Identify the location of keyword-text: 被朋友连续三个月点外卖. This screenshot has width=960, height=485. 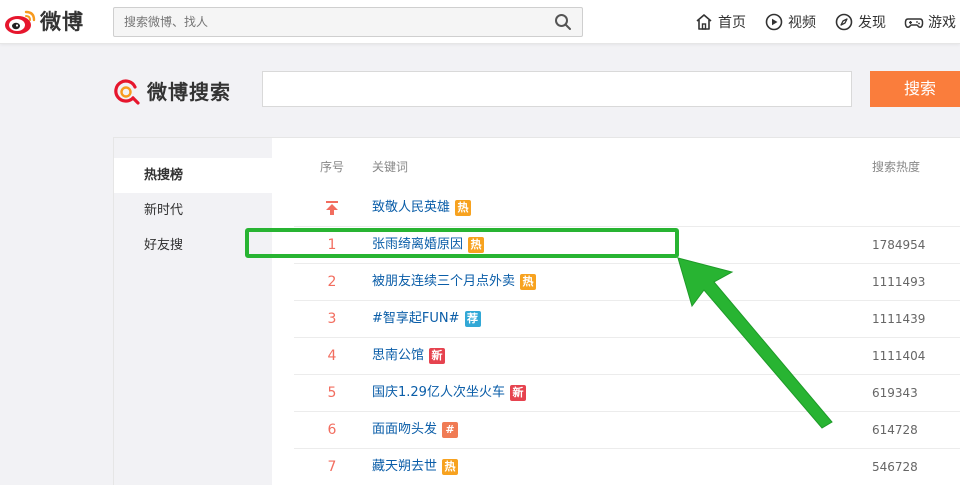
(444, 281).